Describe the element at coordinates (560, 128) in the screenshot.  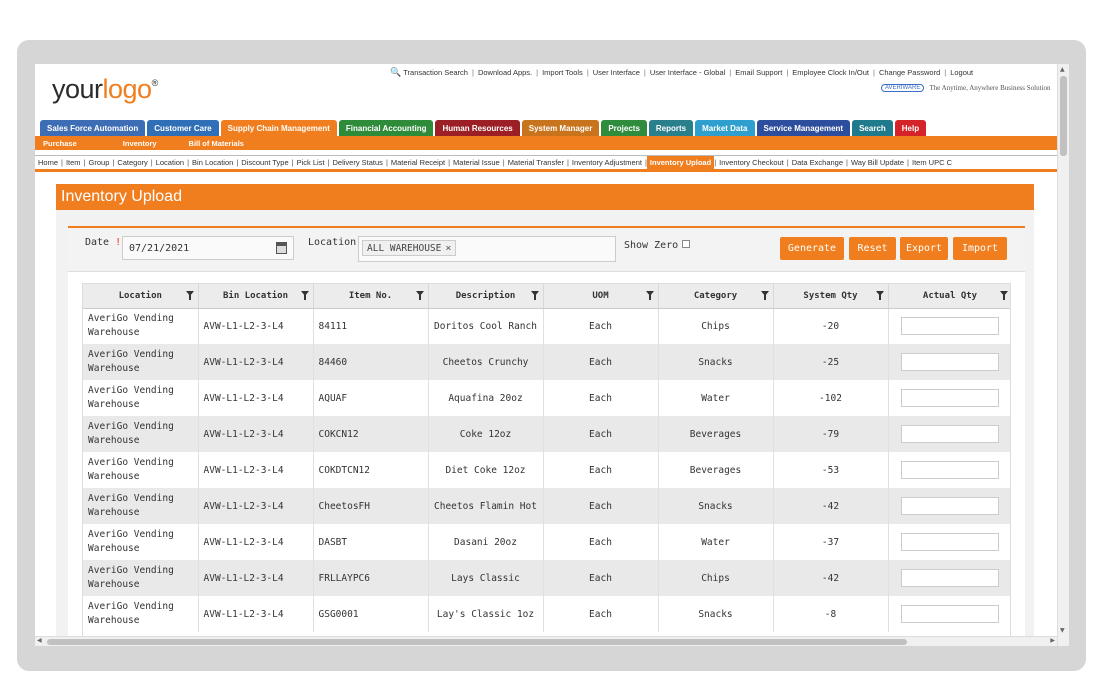
I see `tab-system-manager: System Manager` at that location.